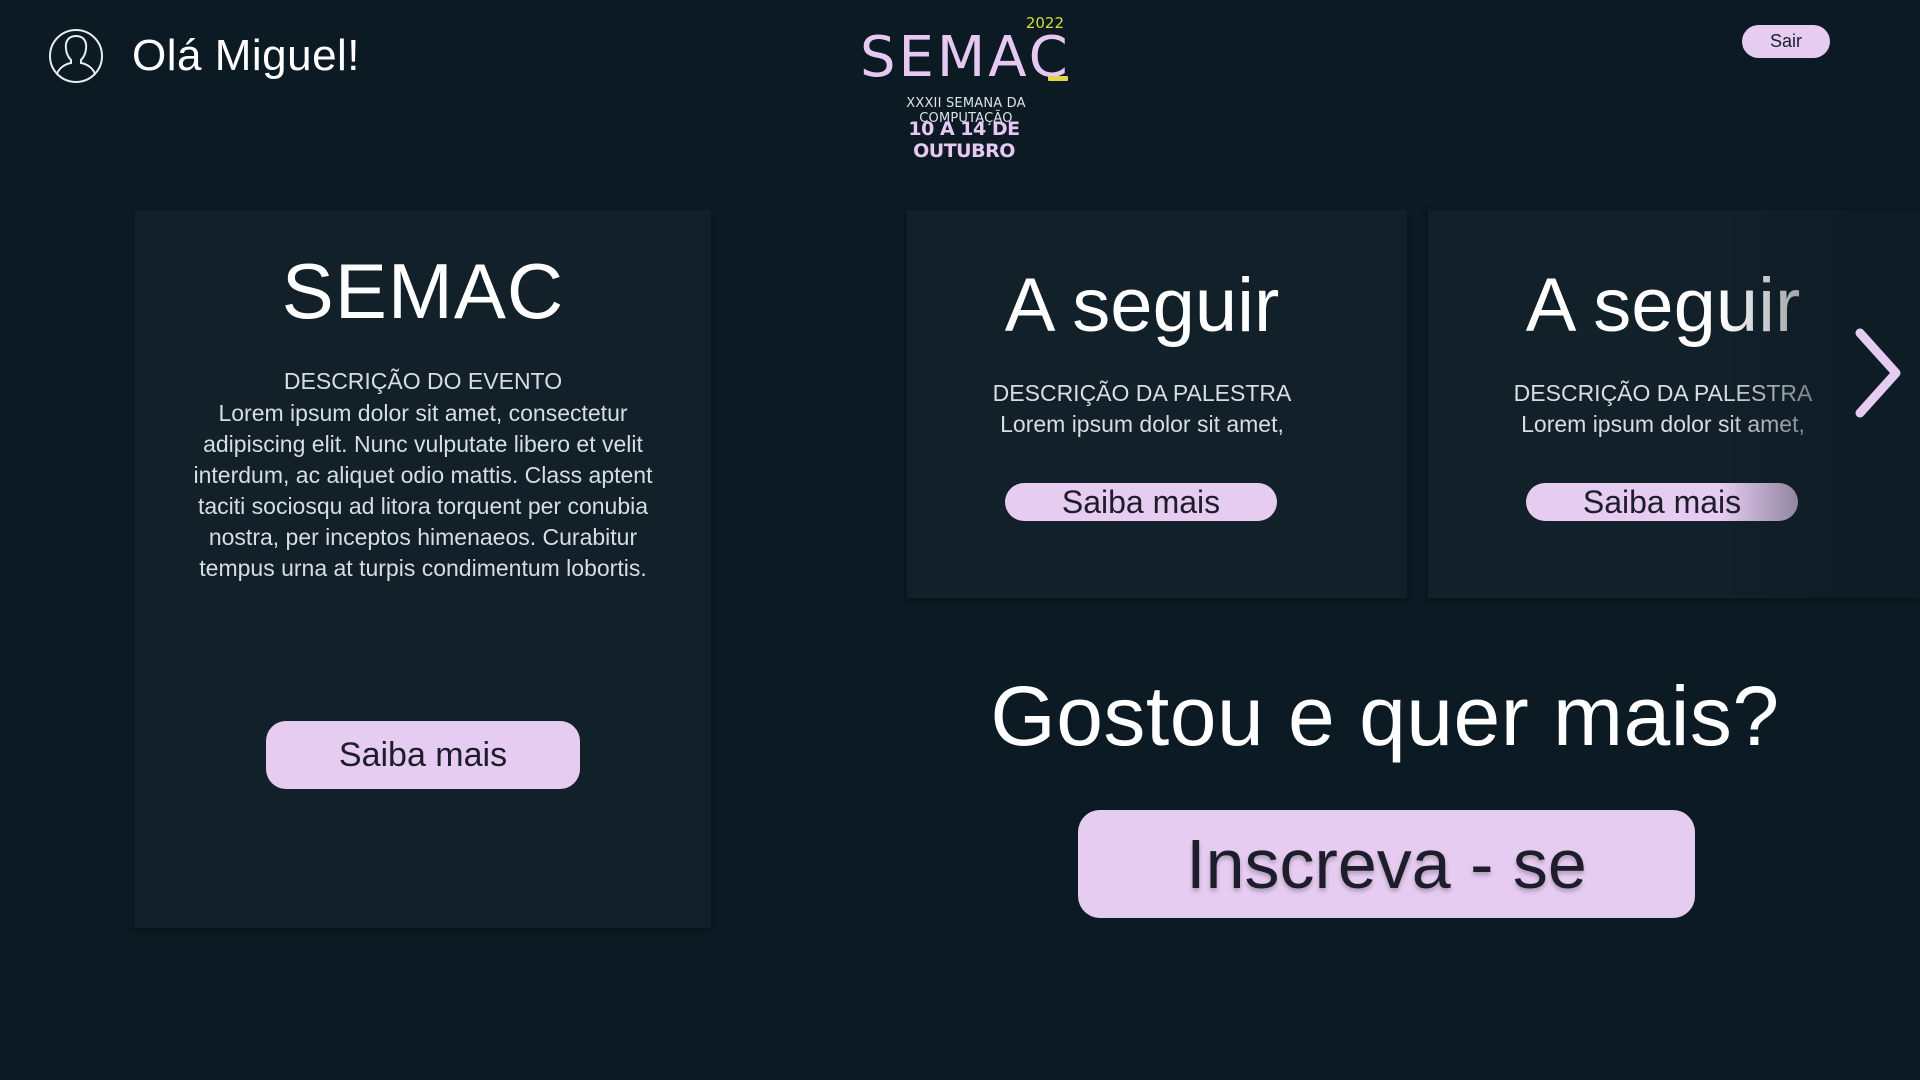  I want to click on user-avatar-icon, so click(76, 56).